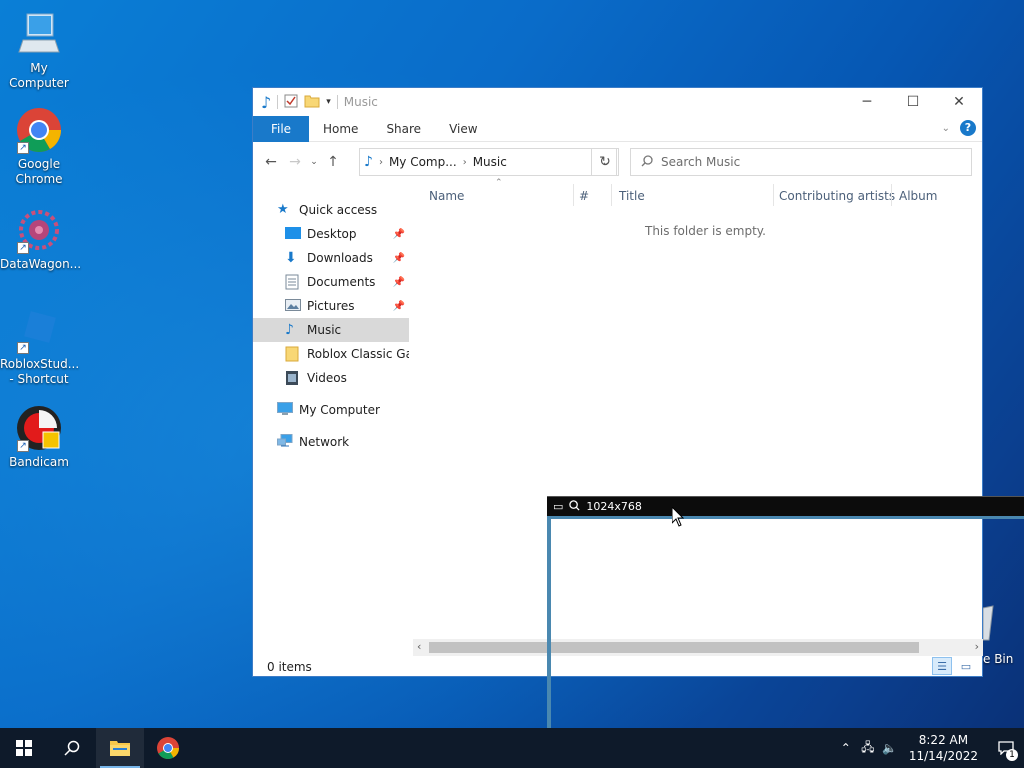 The image size is (1024, 768). What do you see at coordinates (291, 258) in the screenshot?
I see `downloads-icon: ⬇` at bounding box center [291, 258].